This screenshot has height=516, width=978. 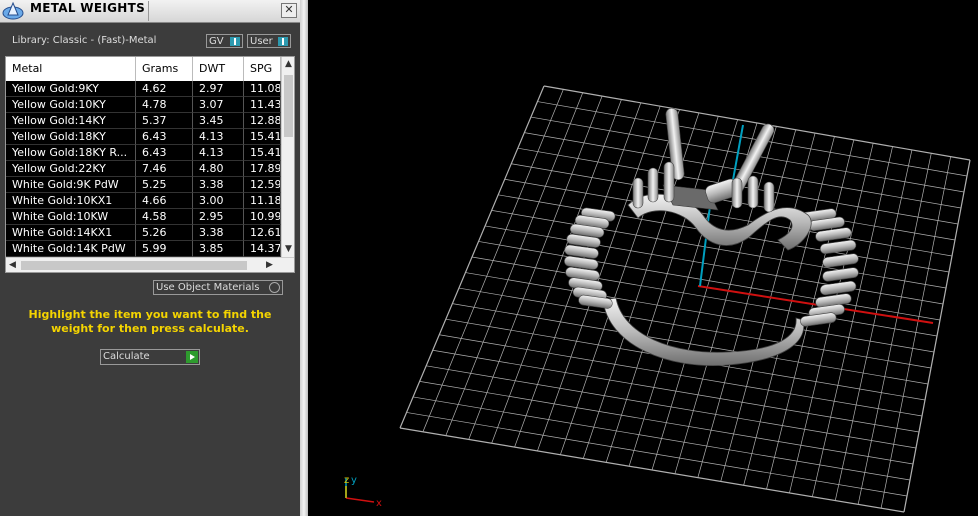 I want to click on grams-cell: 5.37, so click(x=164, y=121).